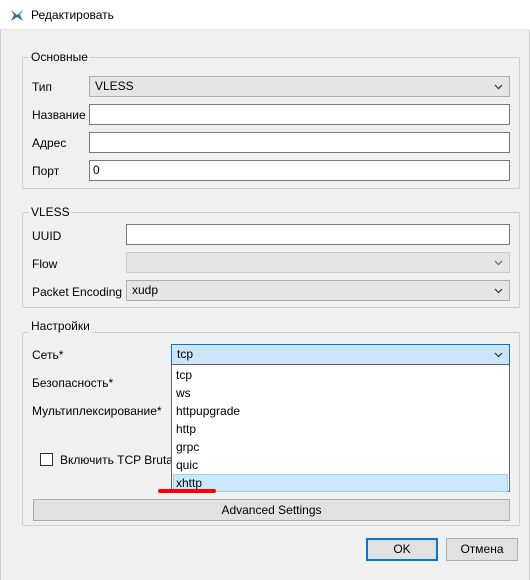  Describe the element at coordinates (265, 15) in the screenshot. I see `title-bar: Редактировать` at that location.